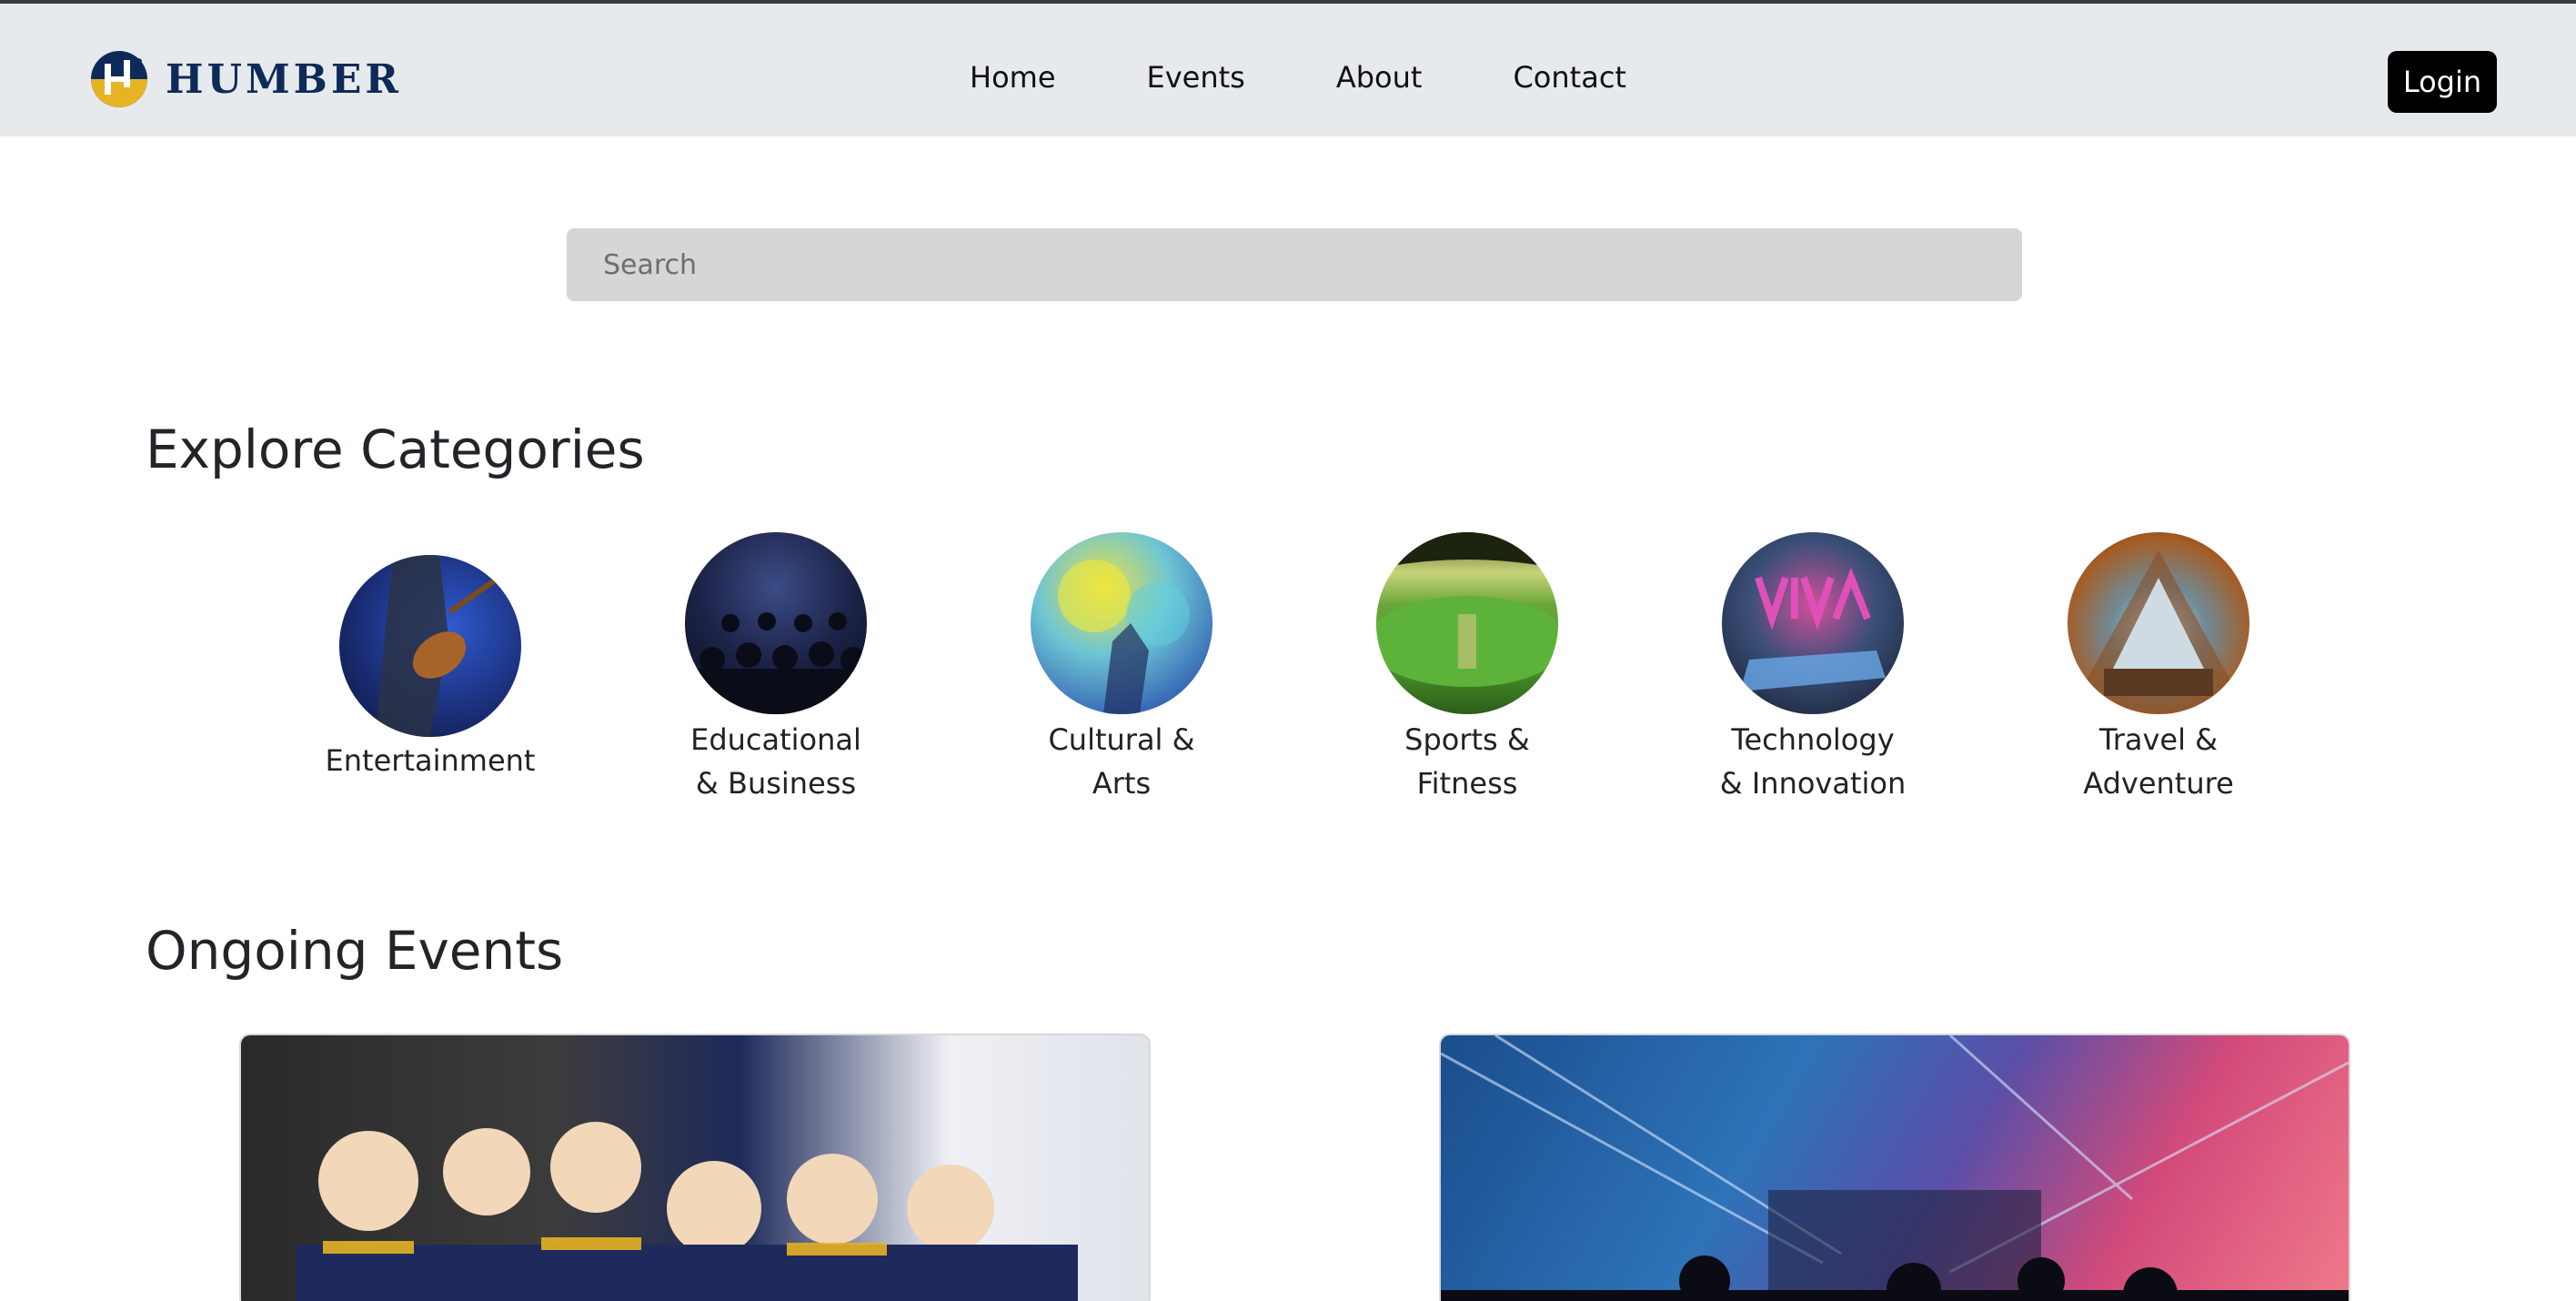  What do you see at coordinates (1569, 77) in the screenshot?
I see `nav-contact: Contact` at bounding box center [1569, 77].